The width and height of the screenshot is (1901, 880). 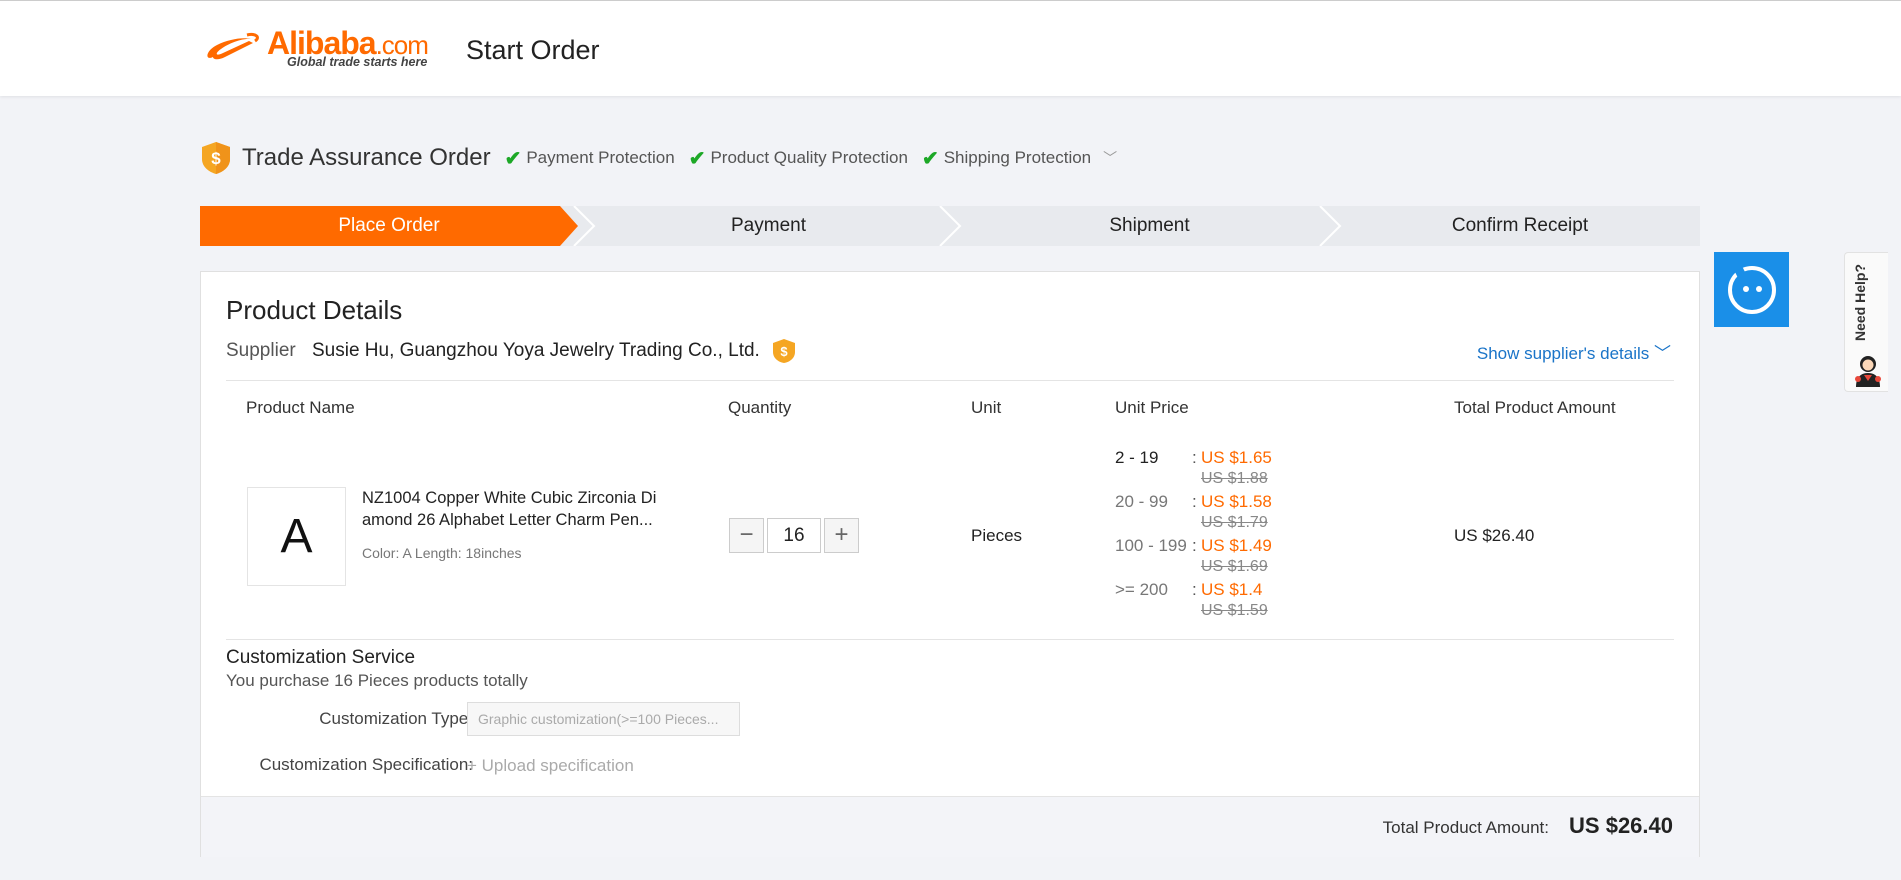 I want to click on upload-specification-button: + Upload specification, so click(x=550, y=766).